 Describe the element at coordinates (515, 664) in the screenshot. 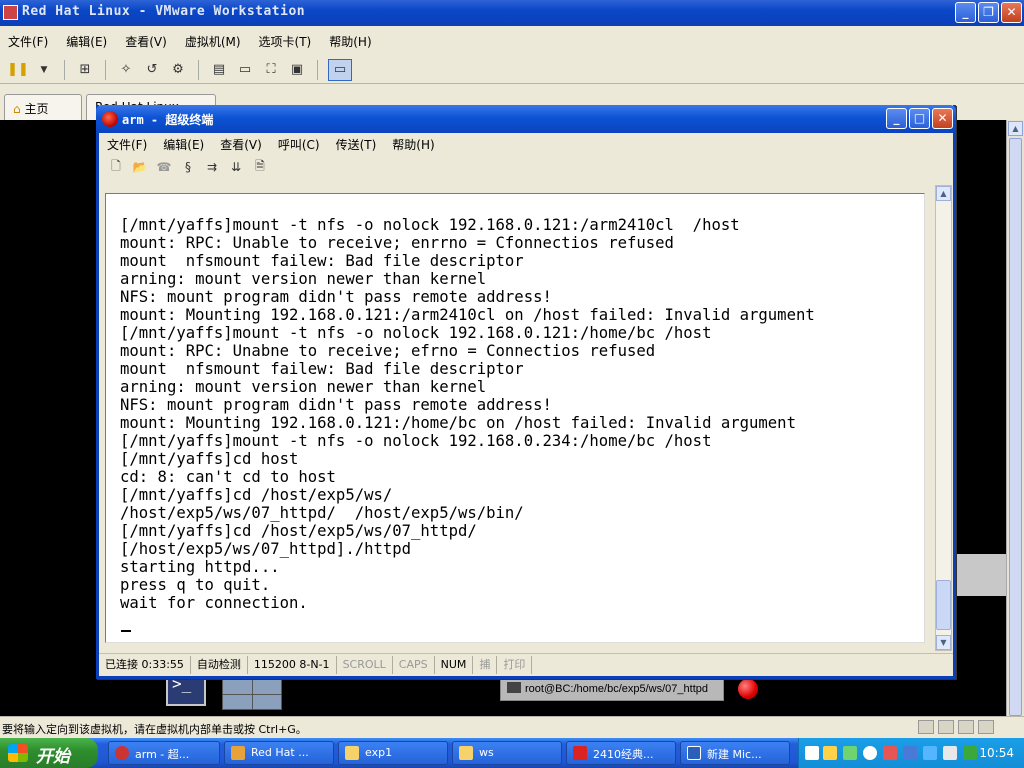

I see `status-print: 打印` at that location.